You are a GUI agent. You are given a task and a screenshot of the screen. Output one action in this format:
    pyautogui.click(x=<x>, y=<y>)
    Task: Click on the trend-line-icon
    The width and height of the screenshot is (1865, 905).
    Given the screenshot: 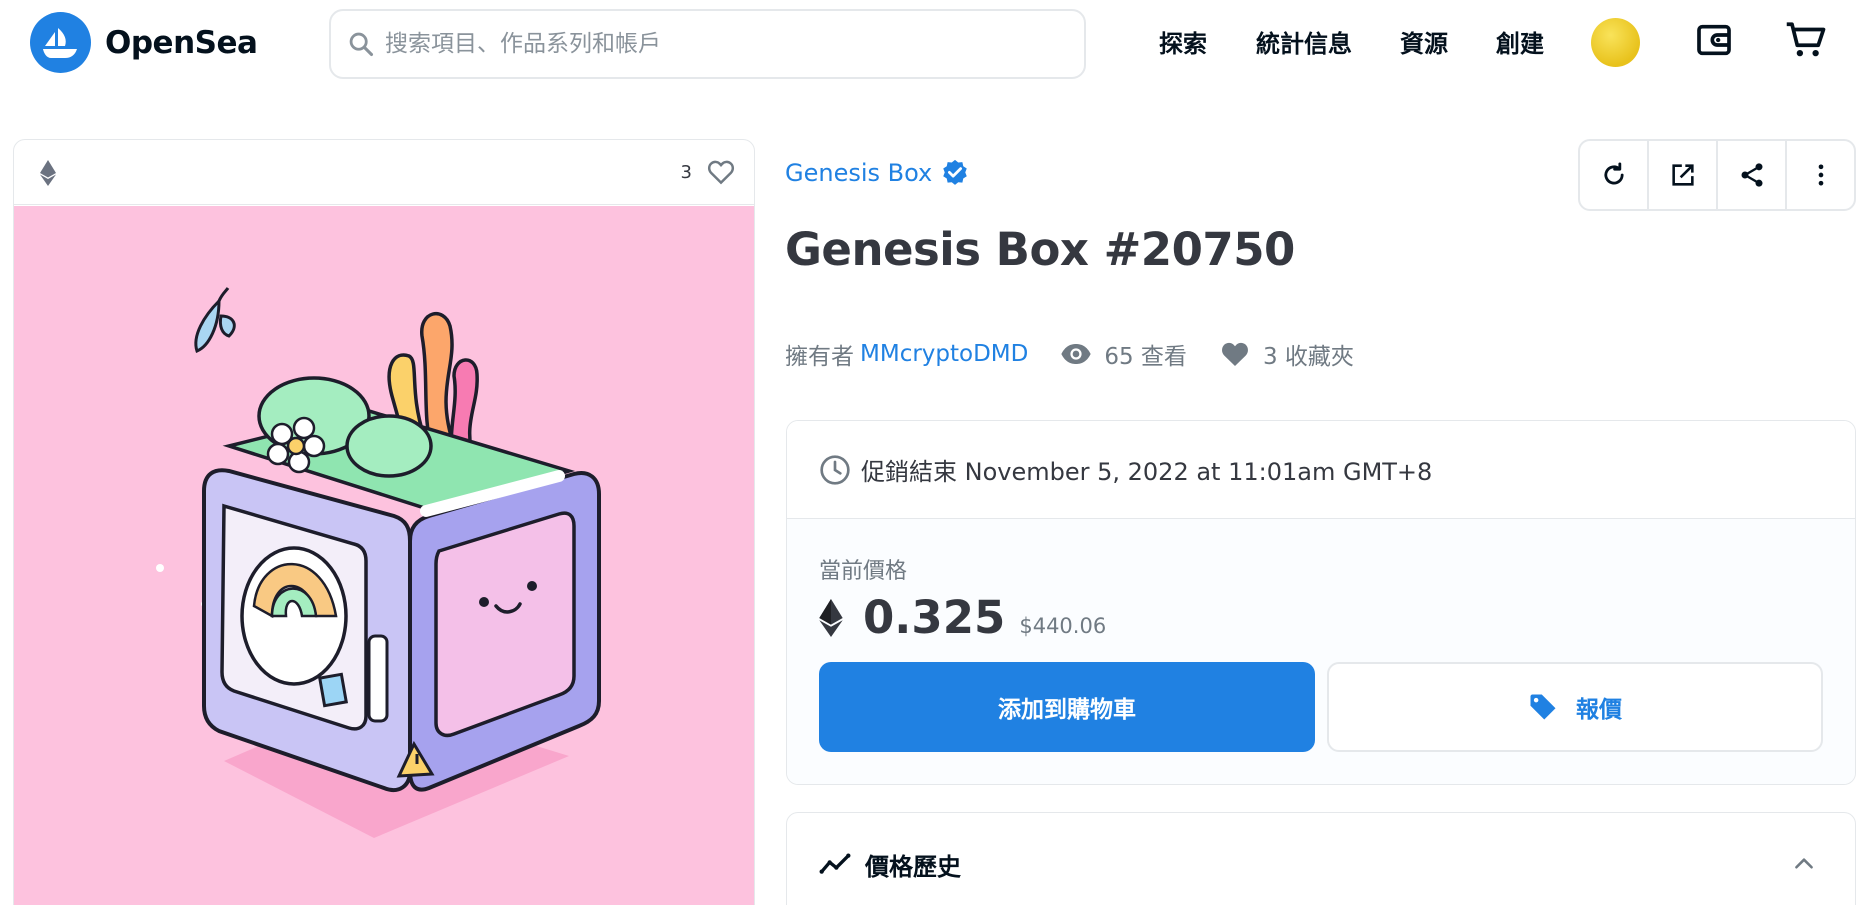 What is the action you would take?
    pyautogui.click(x=835, y=863)
    